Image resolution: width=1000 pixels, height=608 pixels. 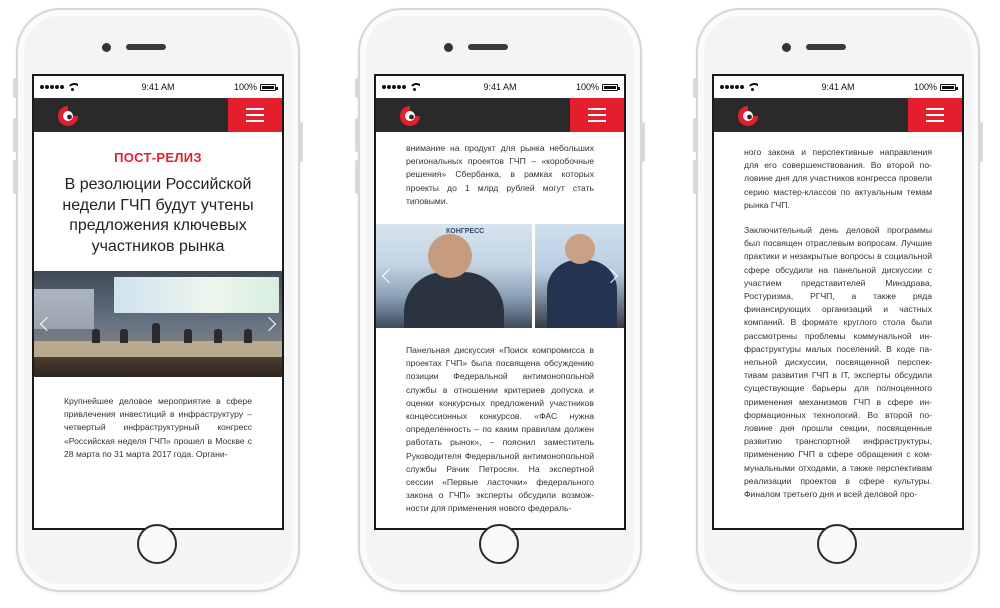 I want to click on speaker-photo-1: КОНГРЕСС, so click(x=454, y=276).